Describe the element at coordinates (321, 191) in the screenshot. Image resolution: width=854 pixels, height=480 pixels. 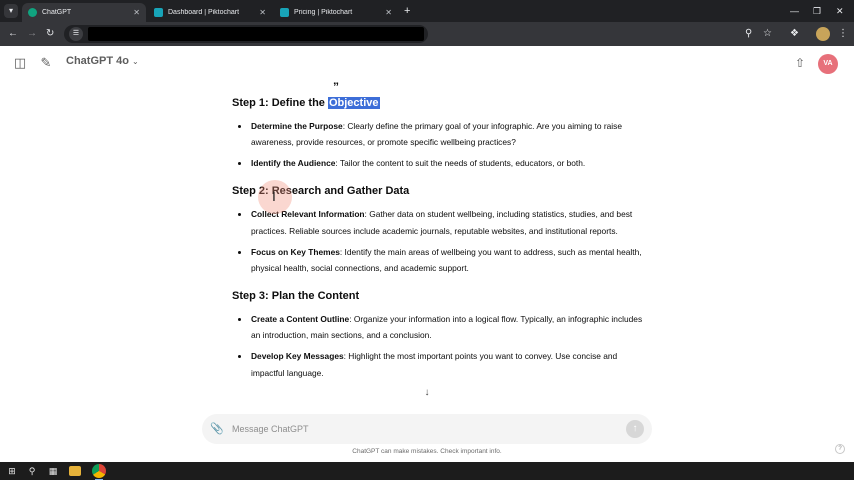
I see `step-heading: Step 2: Research and Gather Data` at that location.